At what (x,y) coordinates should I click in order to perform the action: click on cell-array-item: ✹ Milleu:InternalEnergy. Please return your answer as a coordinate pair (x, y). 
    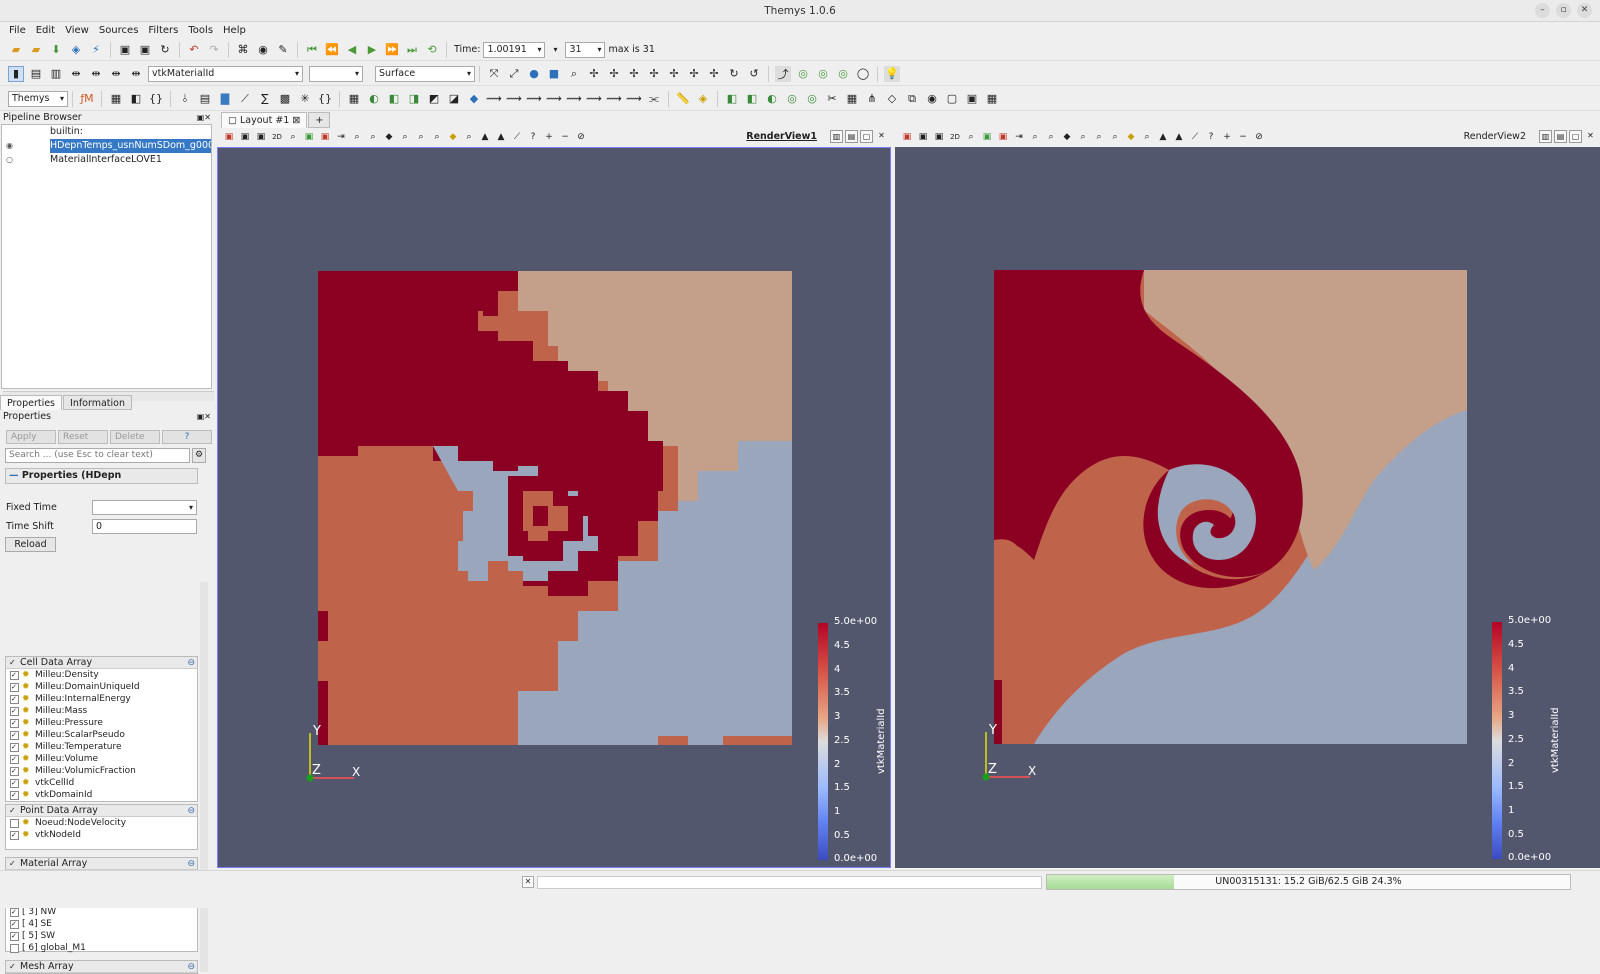
    Looking at the image, I should click on (101, 699).